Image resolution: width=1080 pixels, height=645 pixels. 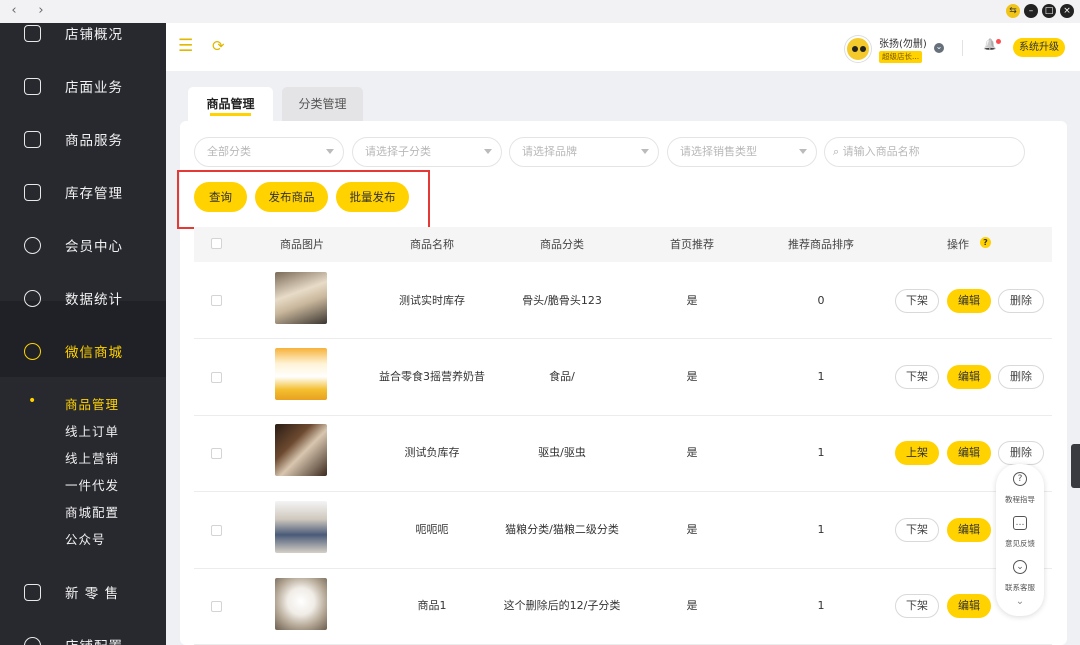 What do you see at coordinates (32, 298) in the screenshot?
I see `chart-icon` at bounding box center [32, 298].